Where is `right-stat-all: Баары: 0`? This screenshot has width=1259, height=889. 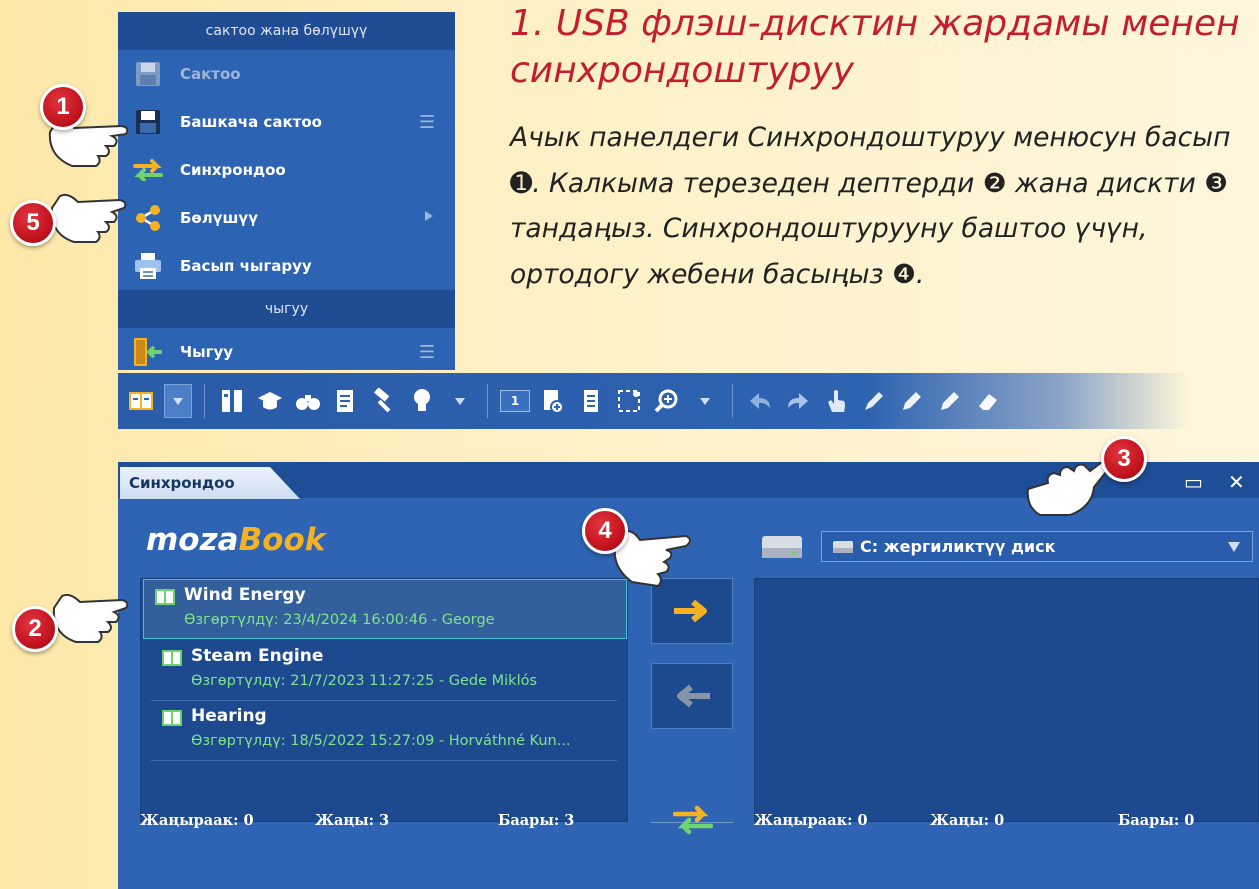
right-stat-all: Баары: 0 is located at coordinates (1156, 820).